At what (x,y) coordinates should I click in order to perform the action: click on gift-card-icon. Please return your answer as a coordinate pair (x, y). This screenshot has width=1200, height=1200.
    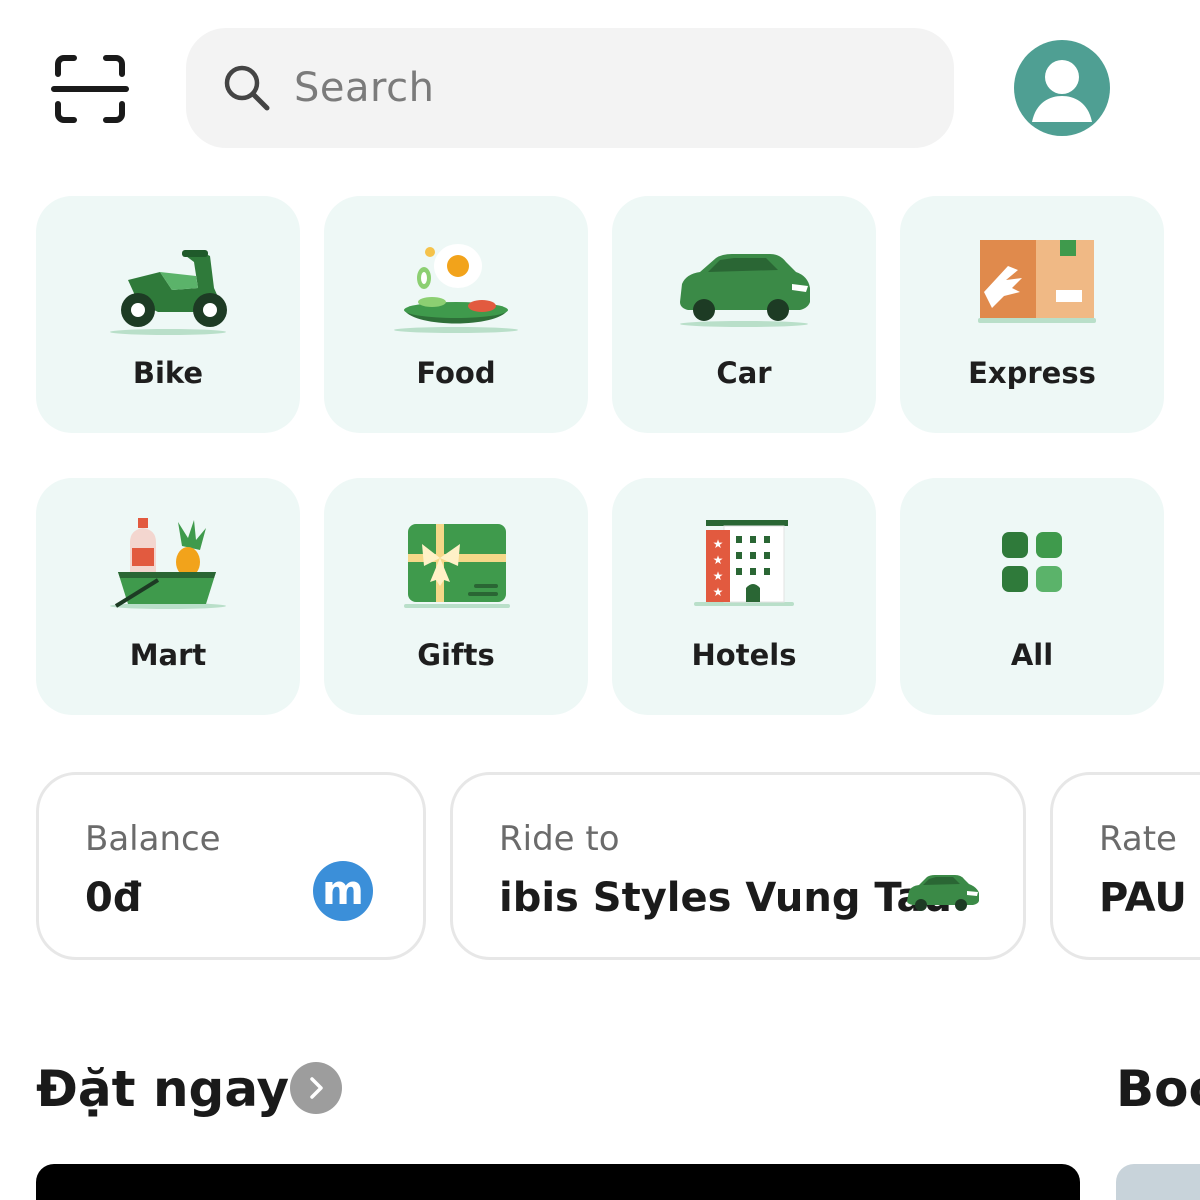
    Looking at the image, I should click on (457, 566).